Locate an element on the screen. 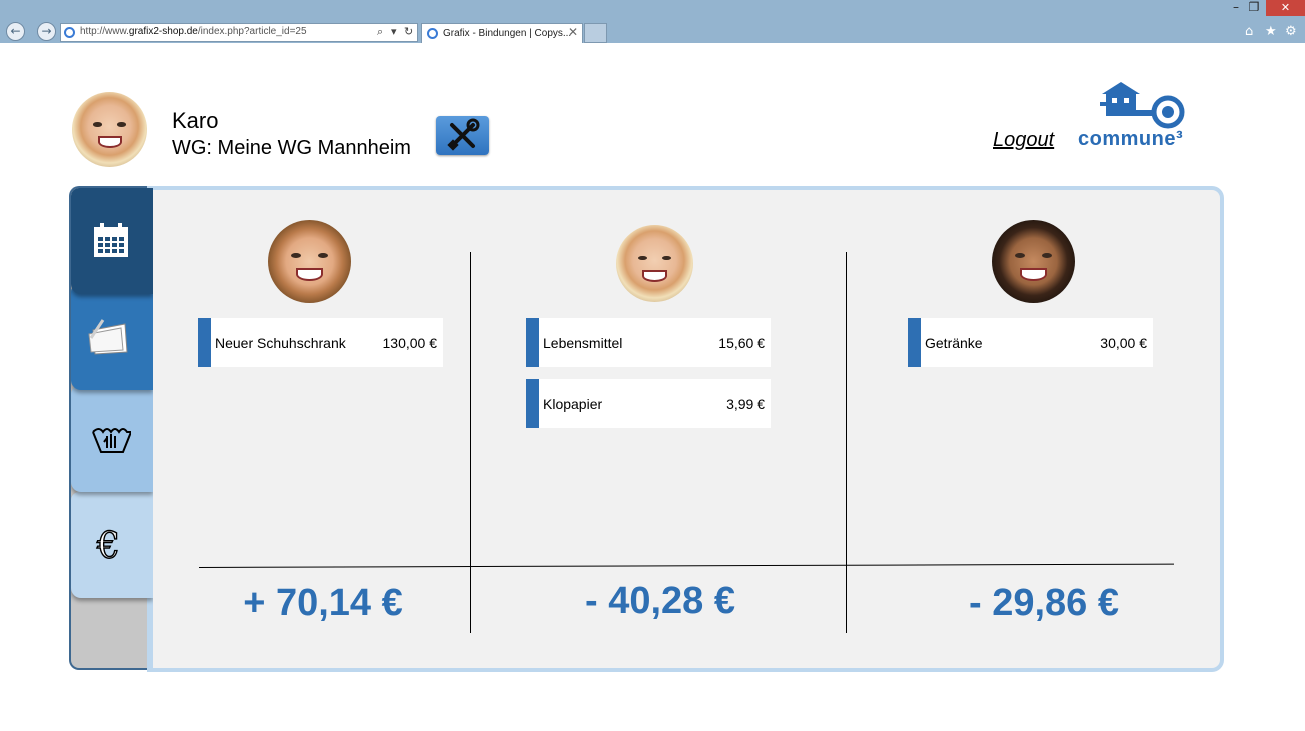 Image resolution: width=1305 pixels, height=731 pixels. search-icon: ⌕ is located at coordinates (380, 32).